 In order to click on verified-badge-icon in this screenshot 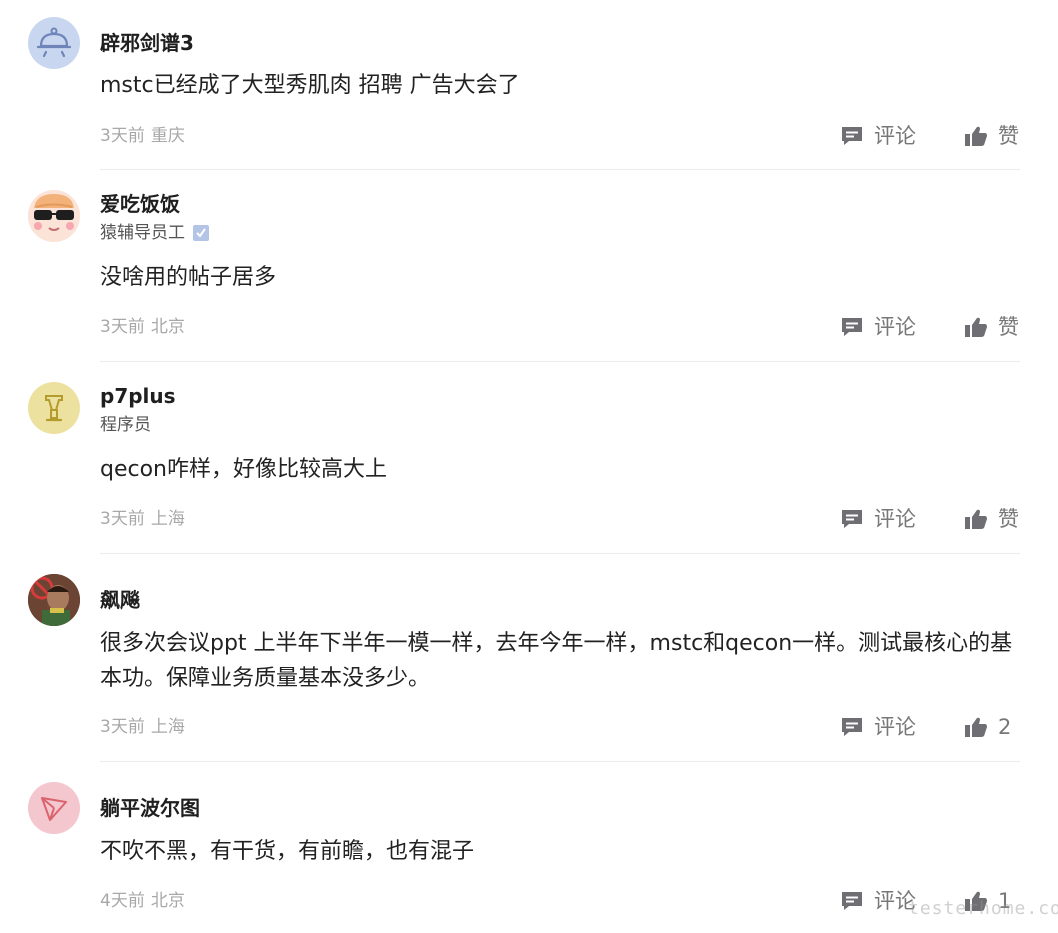, I will do `click(201, 233)`.